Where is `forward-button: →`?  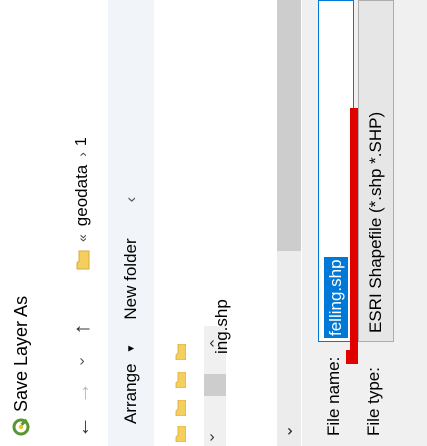
forward-button: → is located at coordinates (82, 393).